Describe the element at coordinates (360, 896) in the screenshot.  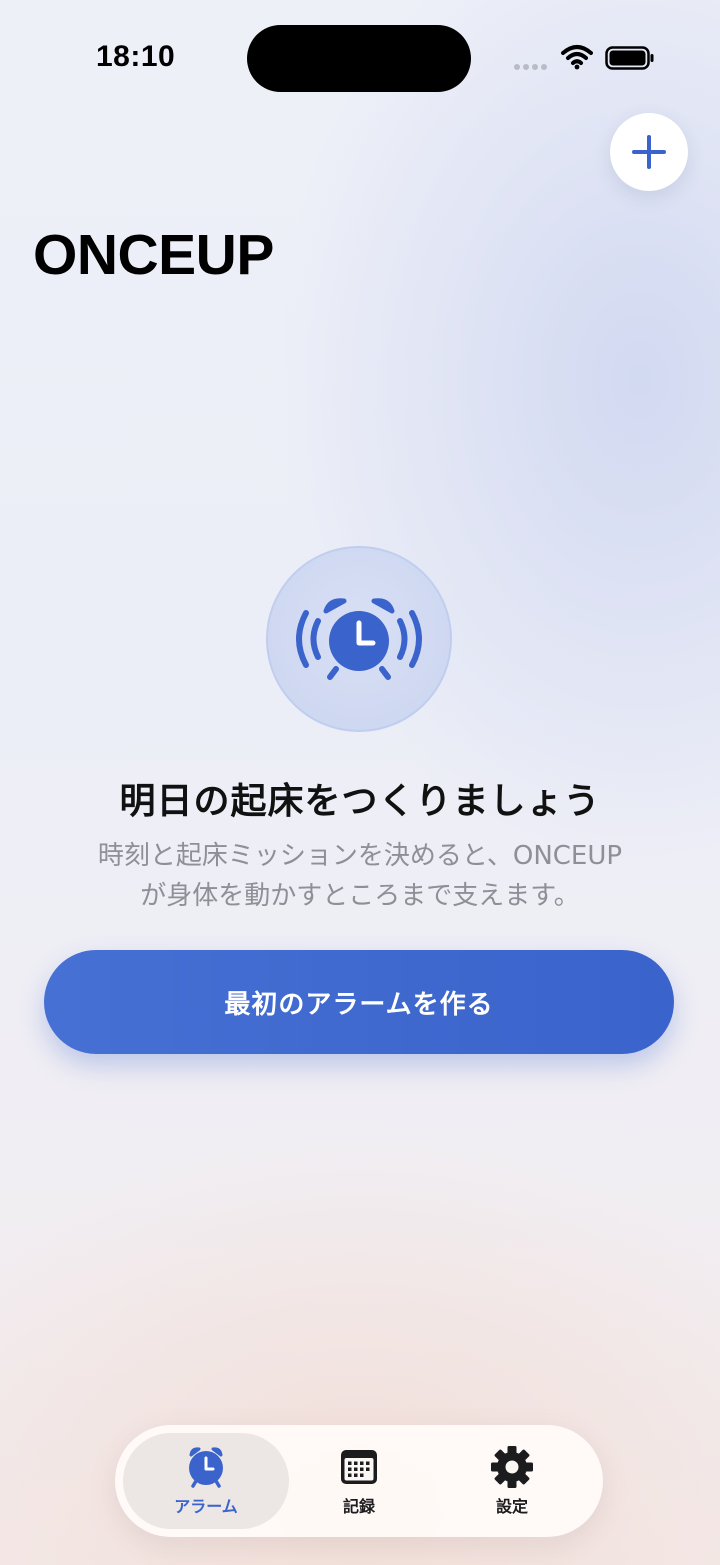
I see `empty-state-description-line2: が身体を動かすところまで支えます。` at that location.